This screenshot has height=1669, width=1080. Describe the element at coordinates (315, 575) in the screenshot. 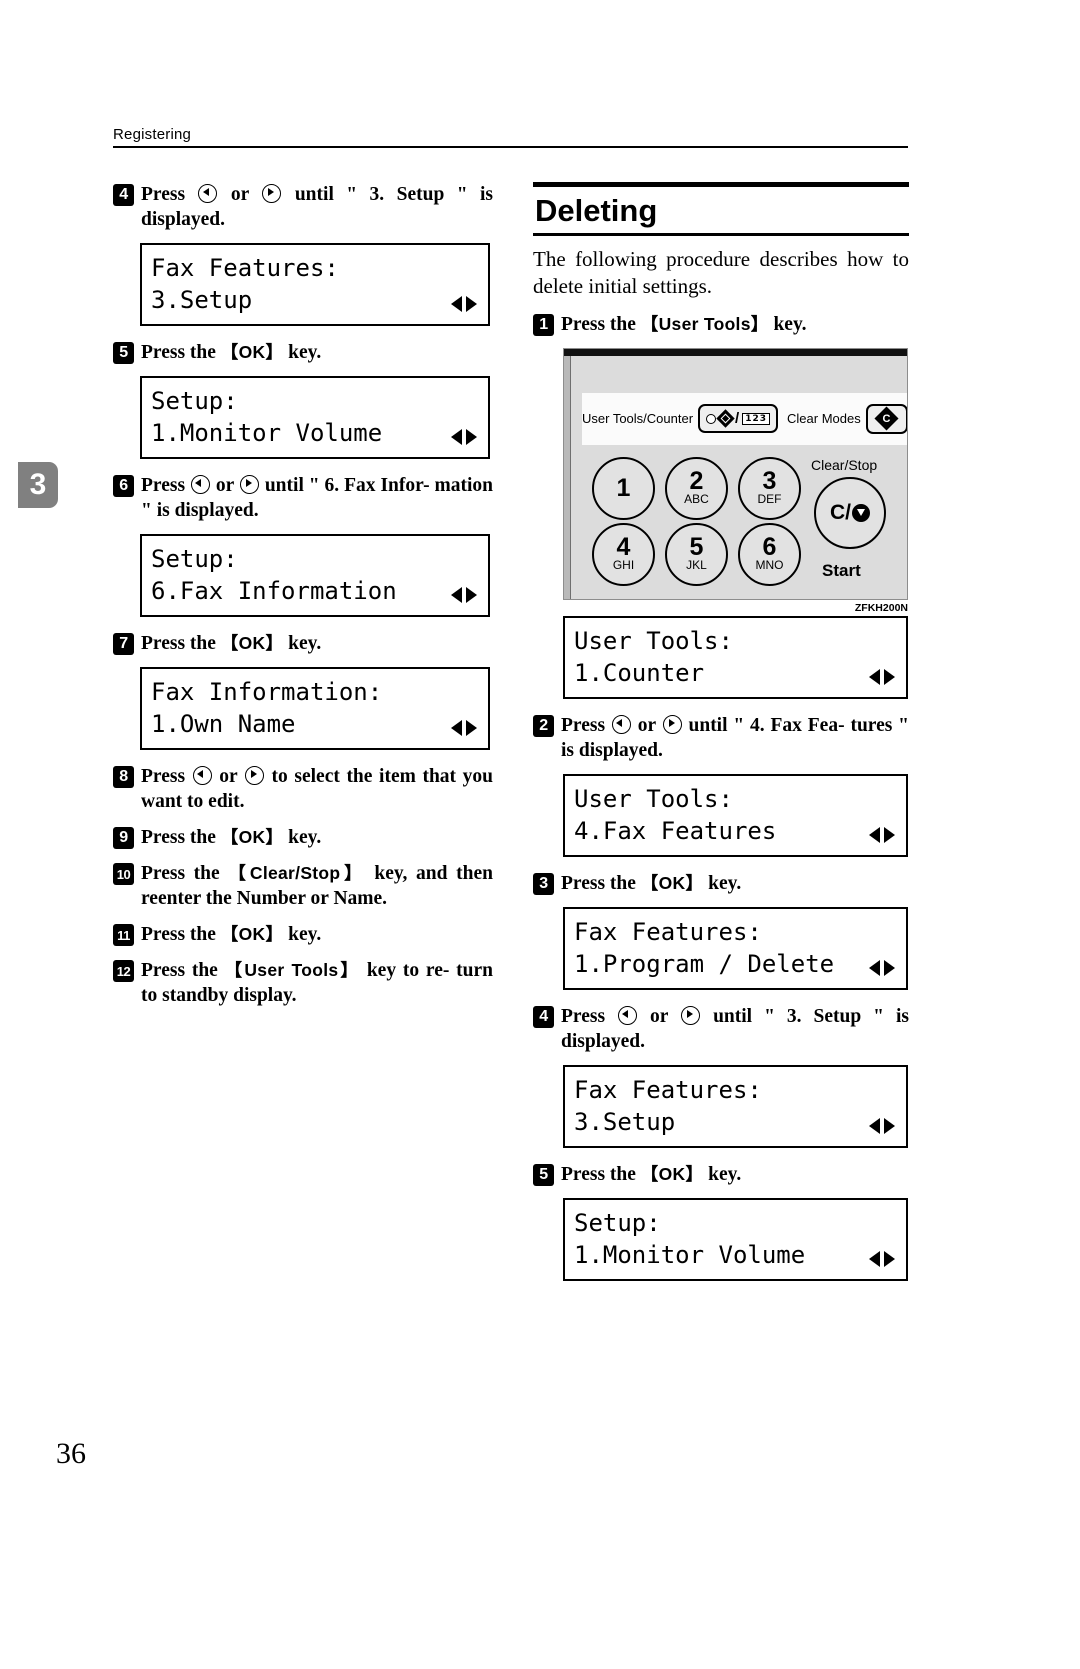

I see `lcd-display: Setup: 6.Fax Information` at that location.